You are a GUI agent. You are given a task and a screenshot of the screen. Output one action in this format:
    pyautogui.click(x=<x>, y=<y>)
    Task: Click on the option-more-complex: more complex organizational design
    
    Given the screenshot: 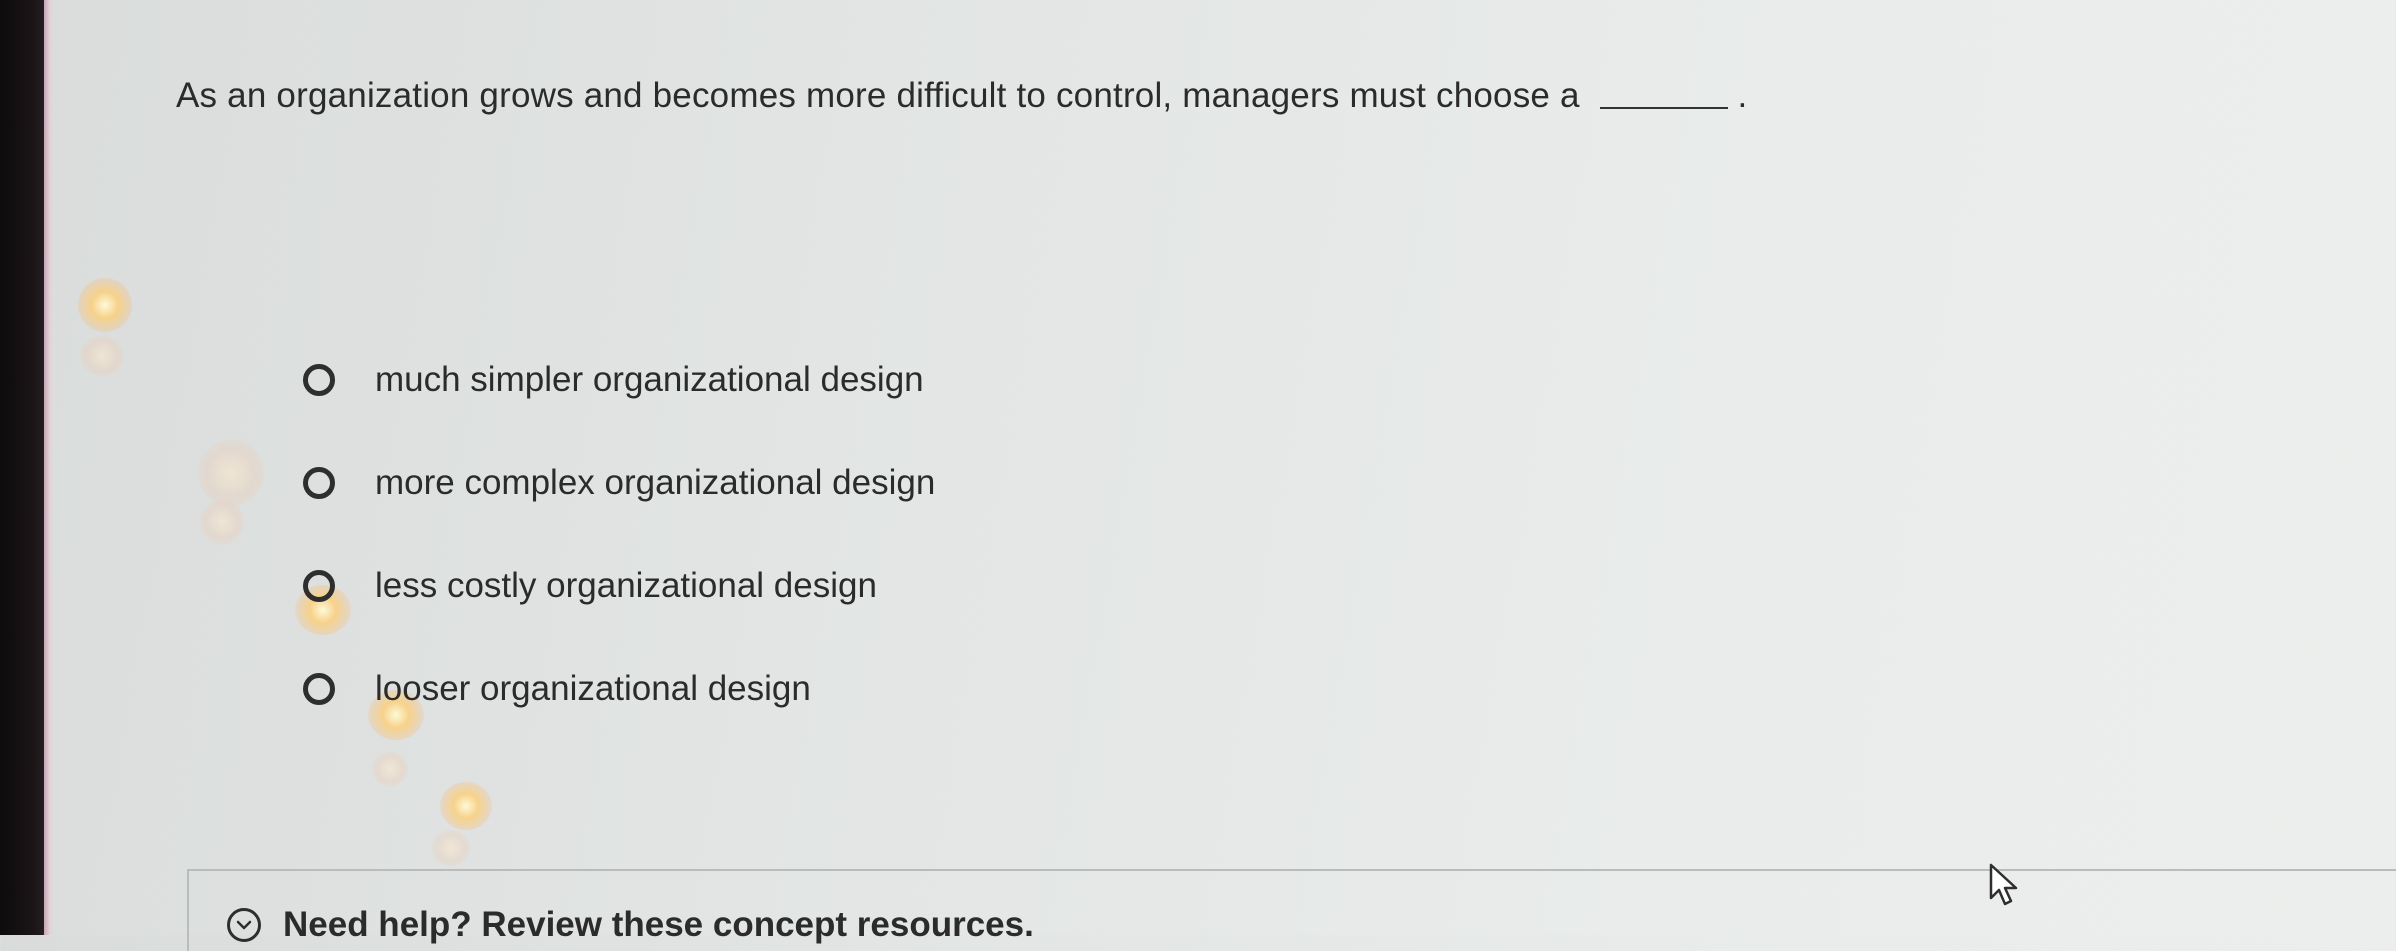 What is the action you would take?
    pyautogui.click(x=619, y=482)
    